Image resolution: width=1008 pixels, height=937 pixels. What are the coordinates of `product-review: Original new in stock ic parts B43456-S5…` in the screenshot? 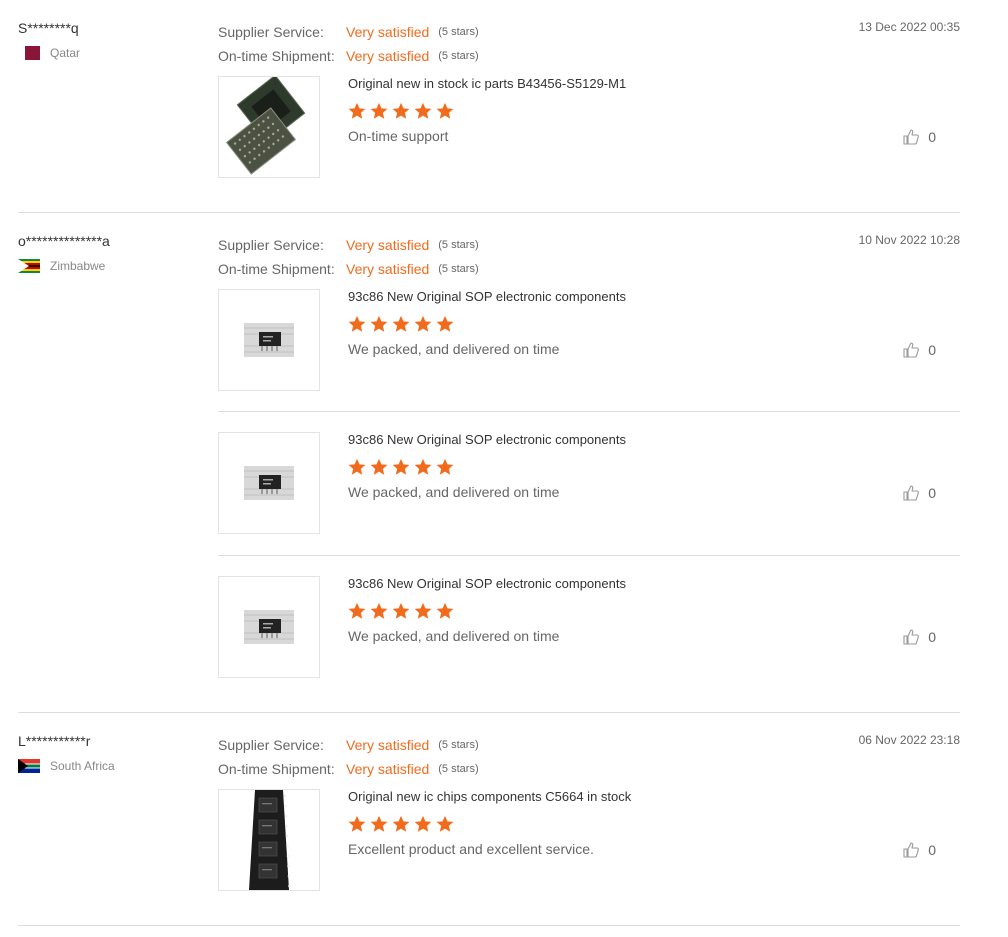 It's located at (589, 141).